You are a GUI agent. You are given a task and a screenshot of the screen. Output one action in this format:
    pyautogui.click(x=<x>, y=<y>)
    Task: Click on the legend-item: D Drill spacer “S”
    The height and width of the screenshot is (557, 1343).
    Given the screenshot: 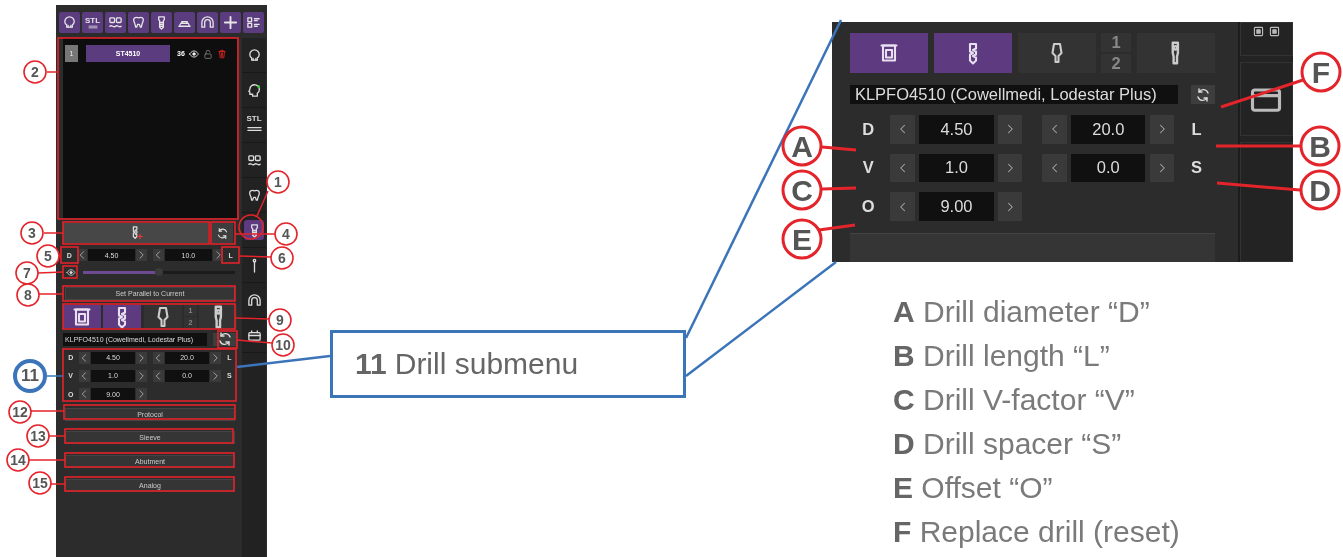 What is the action you would take?
    pyautogui.click(x=1008, y=444)
    